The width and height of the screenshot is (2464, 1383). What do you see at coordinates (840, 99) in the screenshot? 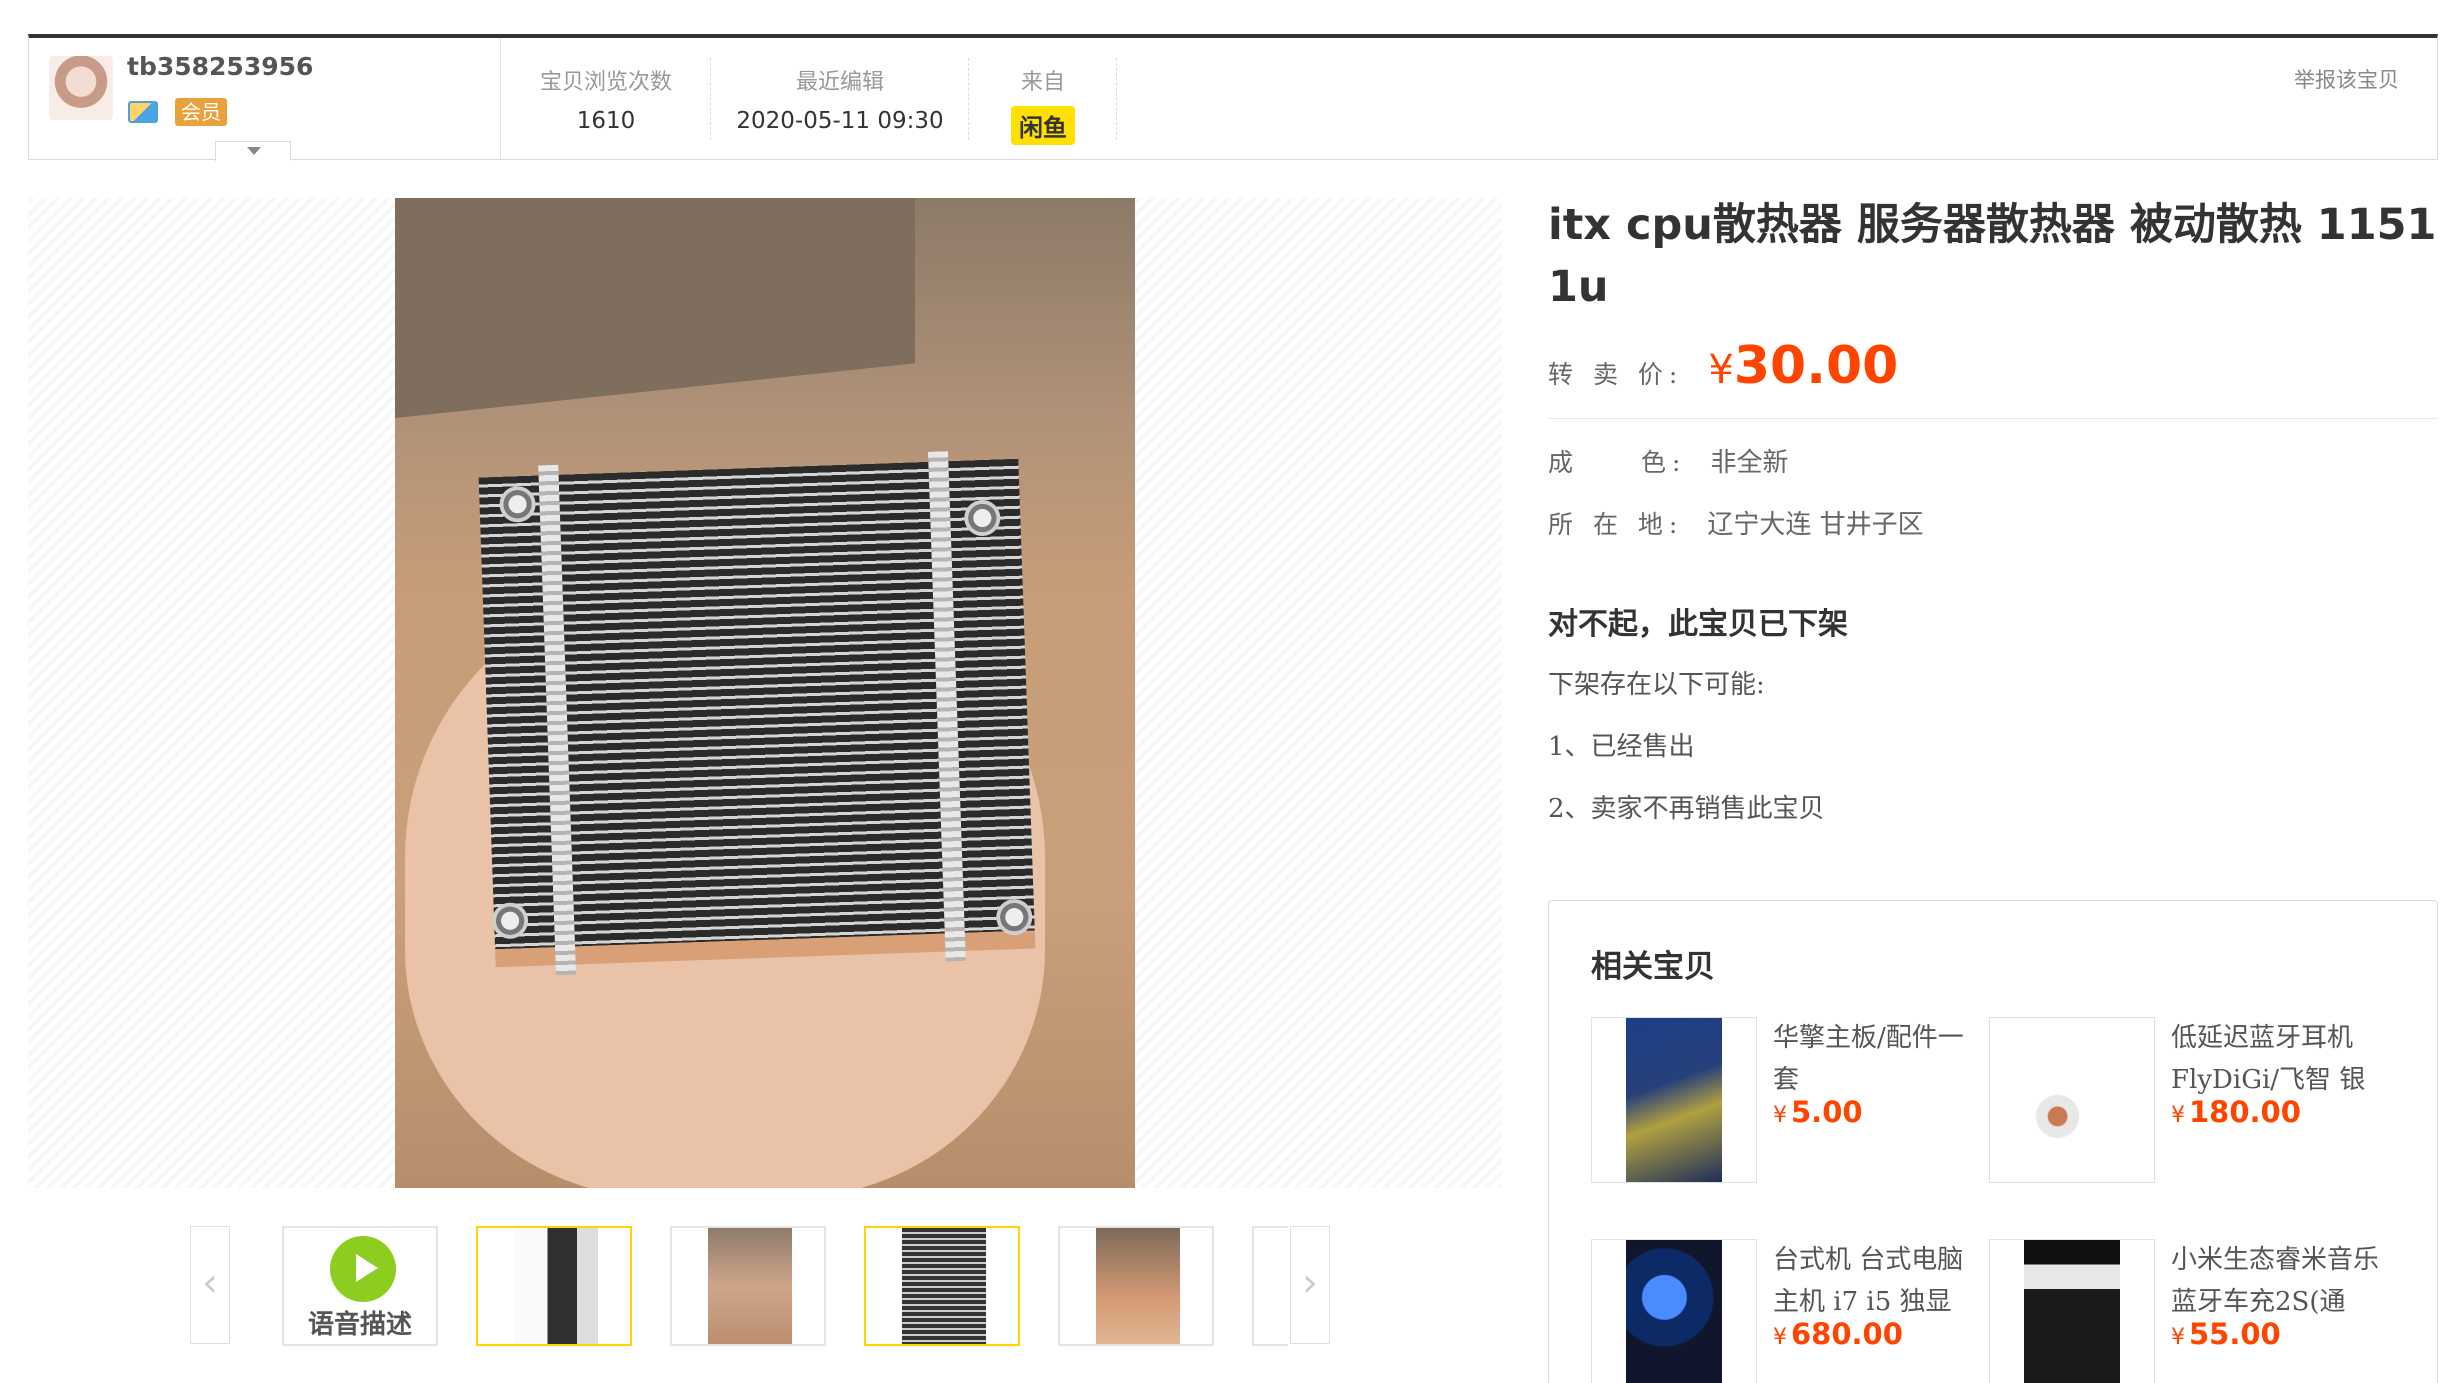
I see `last-edited-stat: 最近编辑 2020-05-11 09:30` at bounding box center [840, 99].